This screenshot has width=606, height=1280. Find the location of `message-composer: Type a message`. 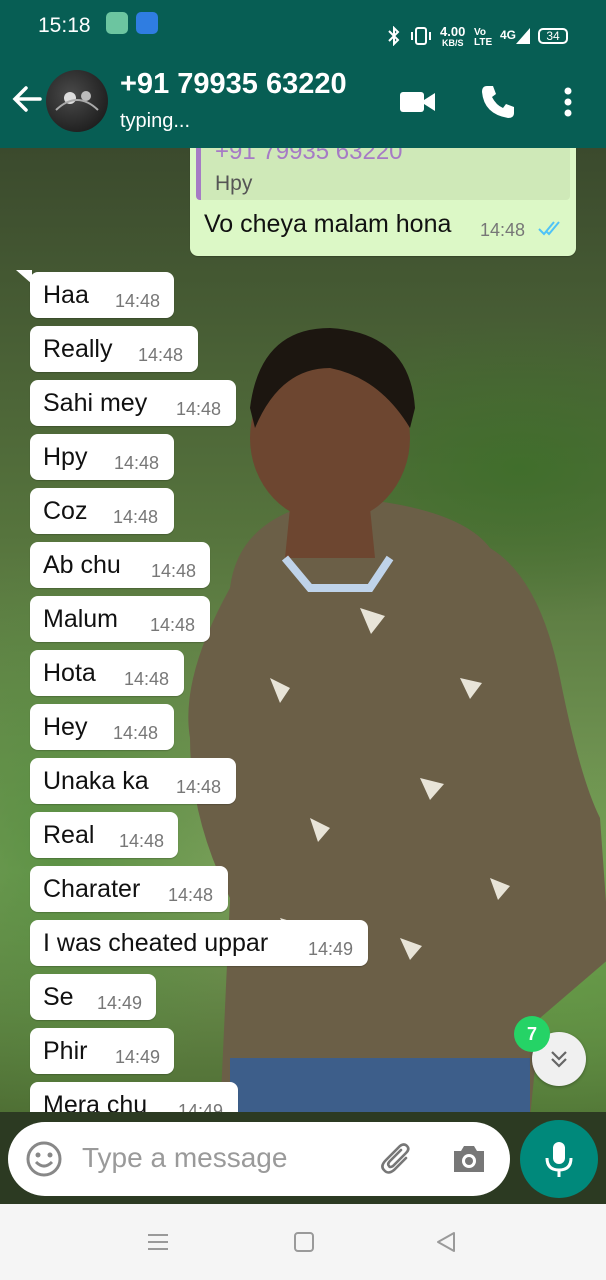

message-composer: Type a message is located at coordinates (259, 1159).